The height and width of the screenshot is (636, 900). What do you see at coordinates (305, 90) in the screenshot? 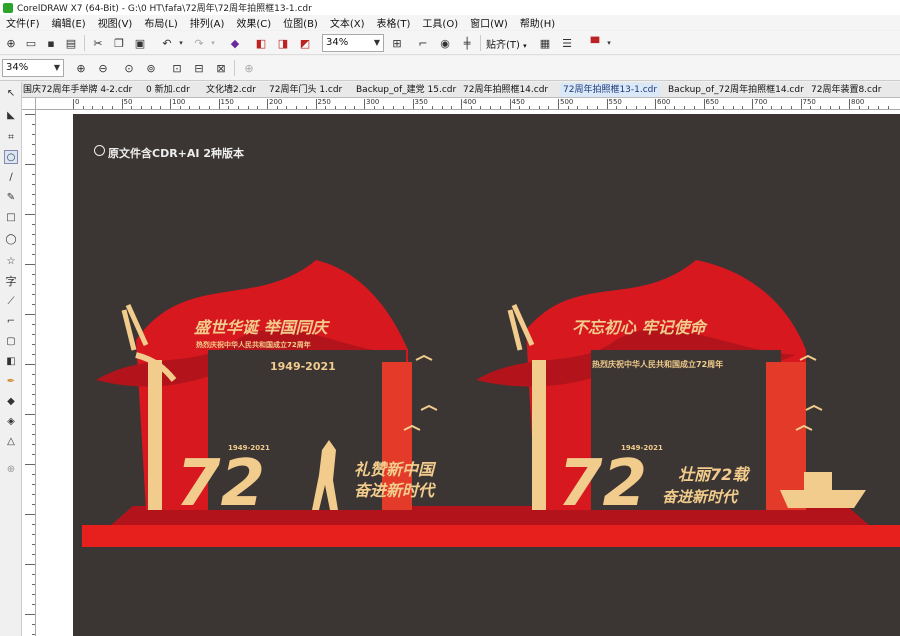
I see `document-tab: 72周年门头 1.cdr` at bounding box center [305, 90].